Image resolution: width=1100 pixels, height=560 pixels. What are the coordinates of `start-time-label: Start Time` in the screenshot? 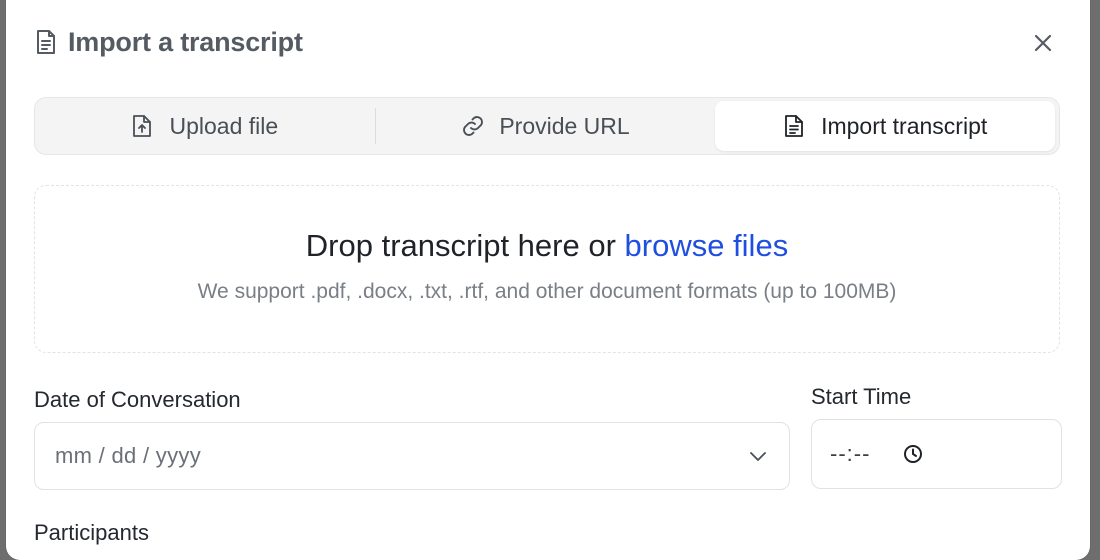 It's located at (861, 396).